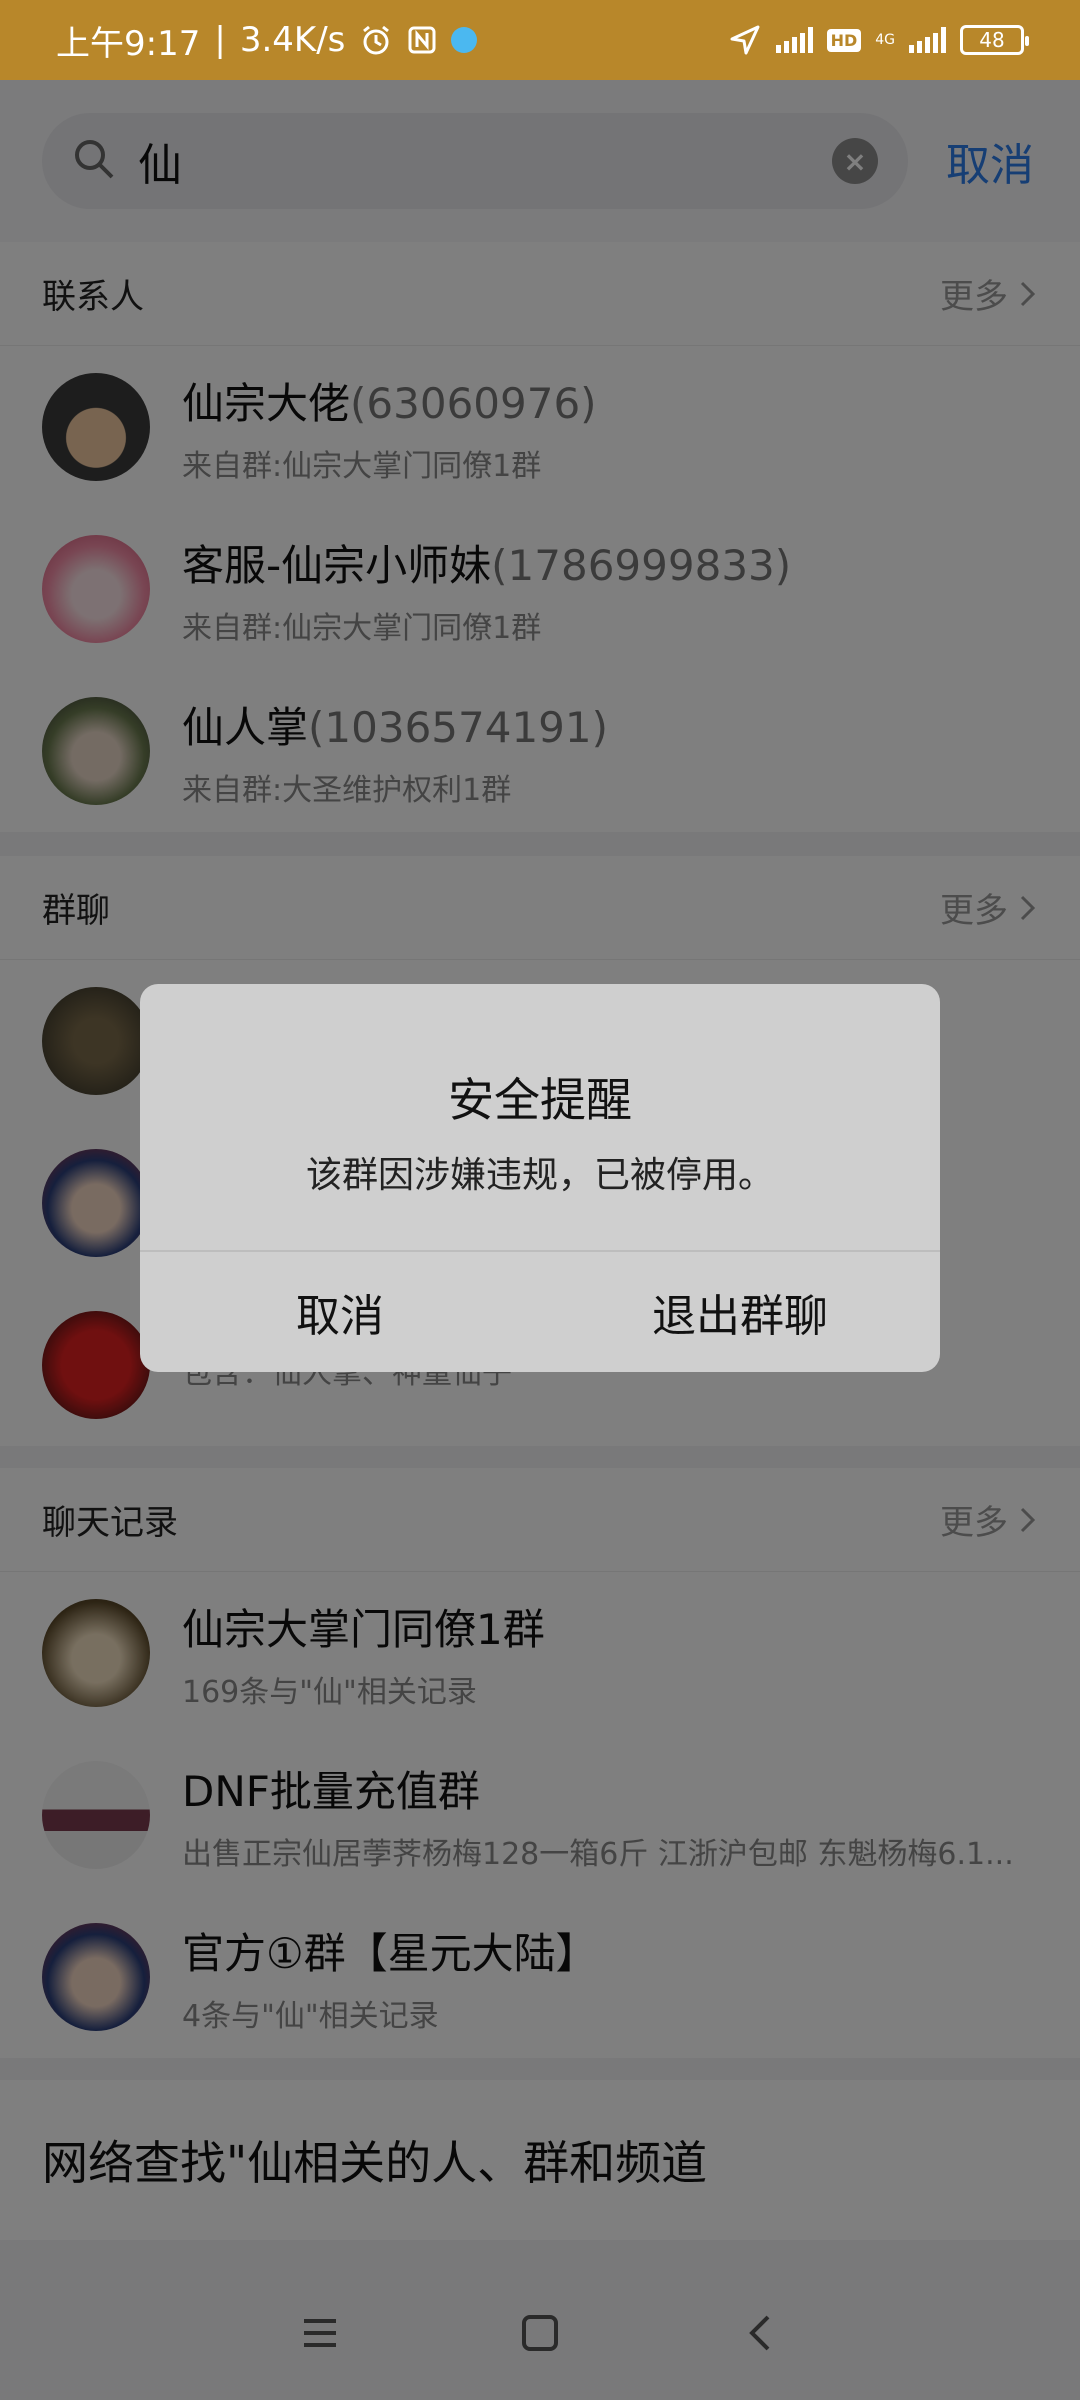 The height and width of the screenshot is (2400, 1080). What do you see at coordinates (794, 40) in the screenshot?
I see `signal-icon` at bounding box center [794, 40].